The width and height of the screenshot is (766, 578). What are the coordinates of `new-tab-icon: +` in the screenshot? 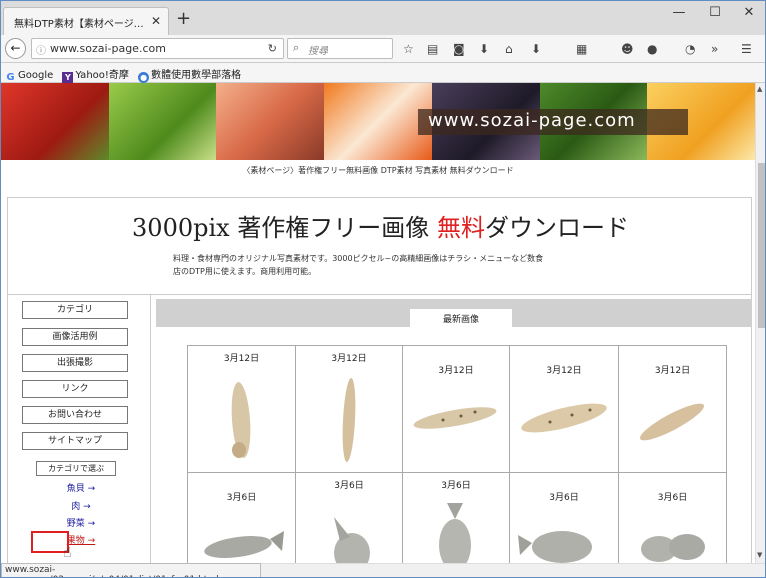 It's located at (183, 18).